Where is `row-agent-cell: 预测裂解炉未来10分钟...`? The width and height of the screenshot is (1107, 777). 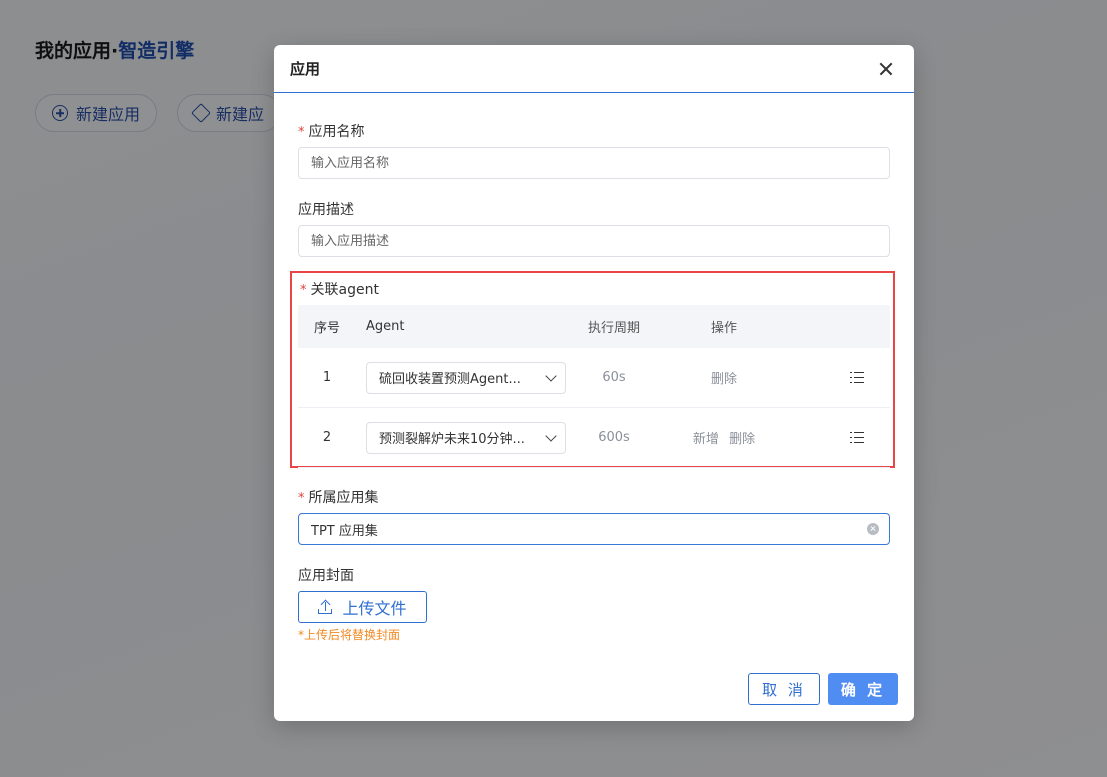
row-agent-cell: 预测裂解炉未来10分钟... is located at coordinates (461, 437).